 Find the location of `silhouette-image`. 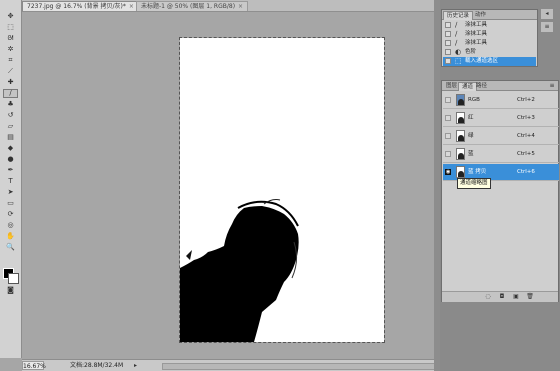

silhouette-image is located at coordinates (239, 270).